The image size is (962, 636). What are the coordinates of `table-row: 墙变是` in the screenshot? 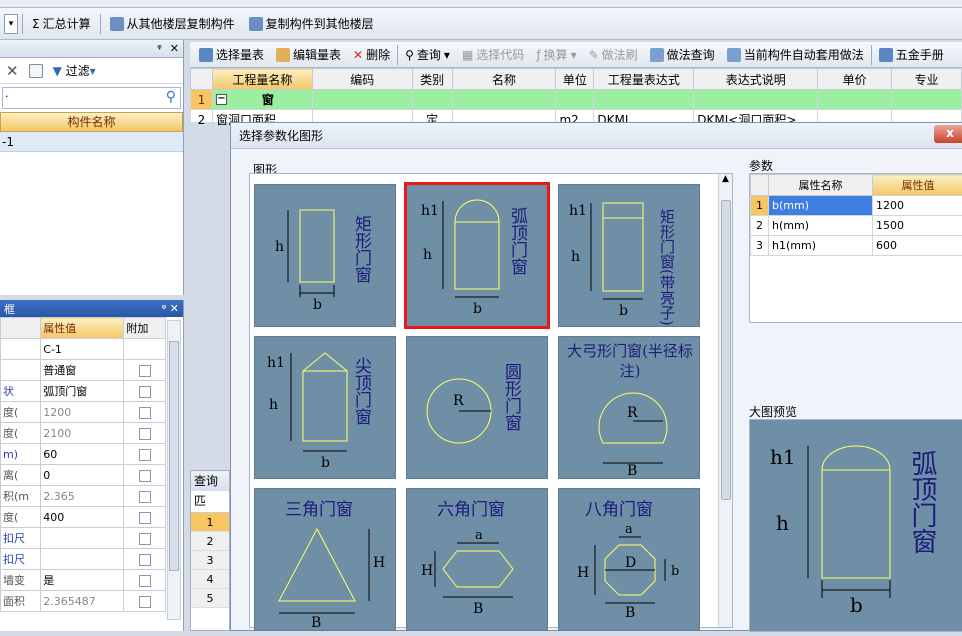 It's located at (83, 580).